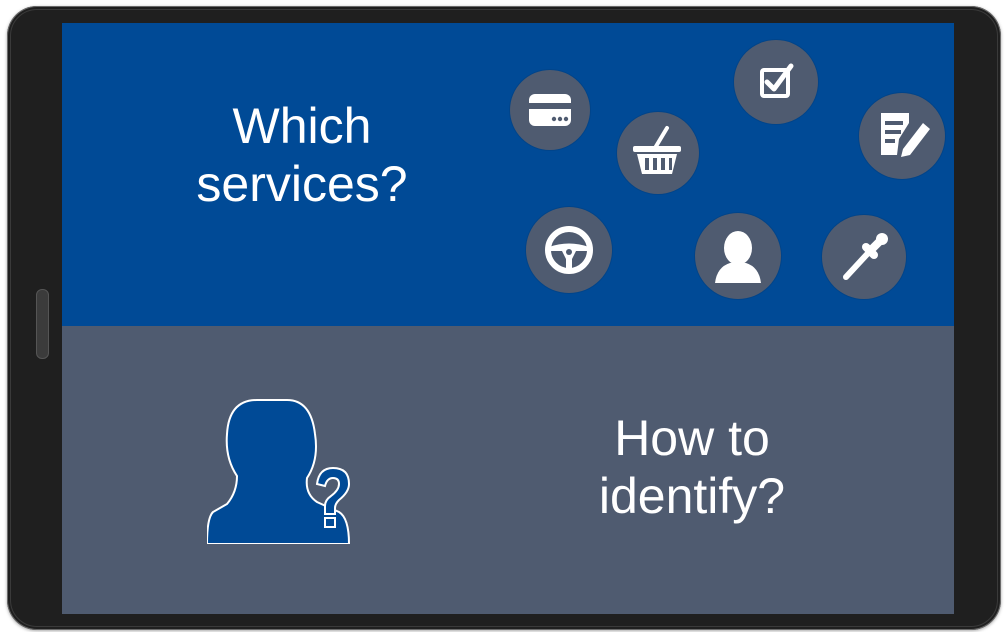 The image size is (1005, 632). What do you see at coordinates (692, 438) in the screenshot?
I see `identify-heading-line1: How to` at bounding box center [692, 438].